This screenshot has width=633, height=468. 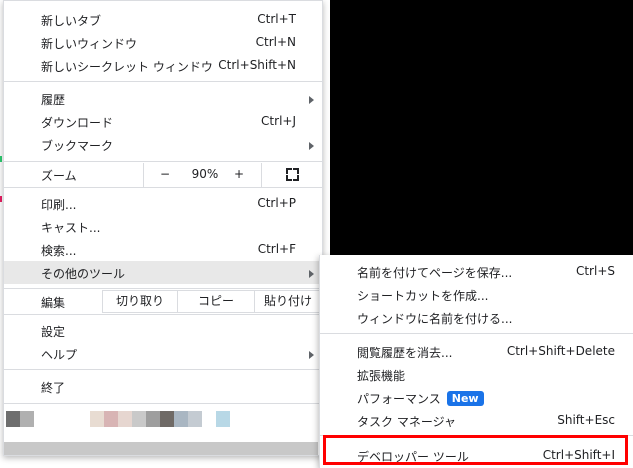 I want to click on edit-label: 編集, so click(x=53, y=303).